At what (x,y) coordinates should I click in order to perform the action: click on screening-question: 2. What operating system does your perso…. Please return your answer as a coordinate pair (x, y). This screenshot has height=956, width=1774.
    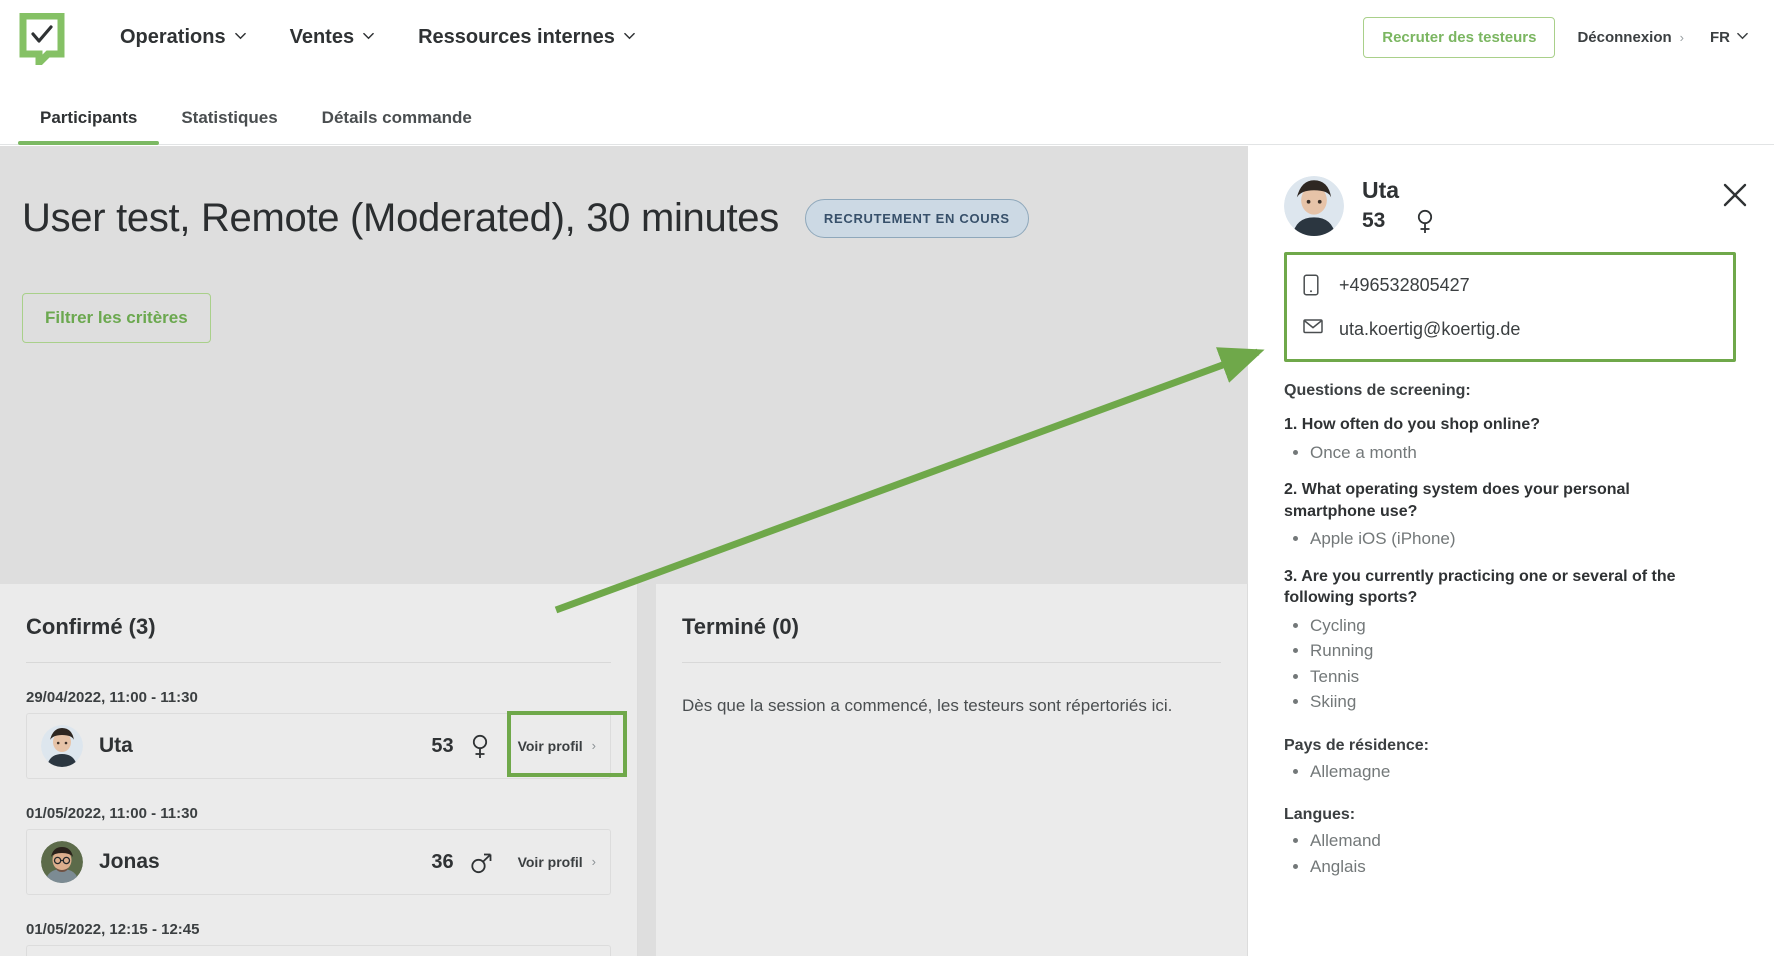
    Looking at the image, I should click on (1511, 515).